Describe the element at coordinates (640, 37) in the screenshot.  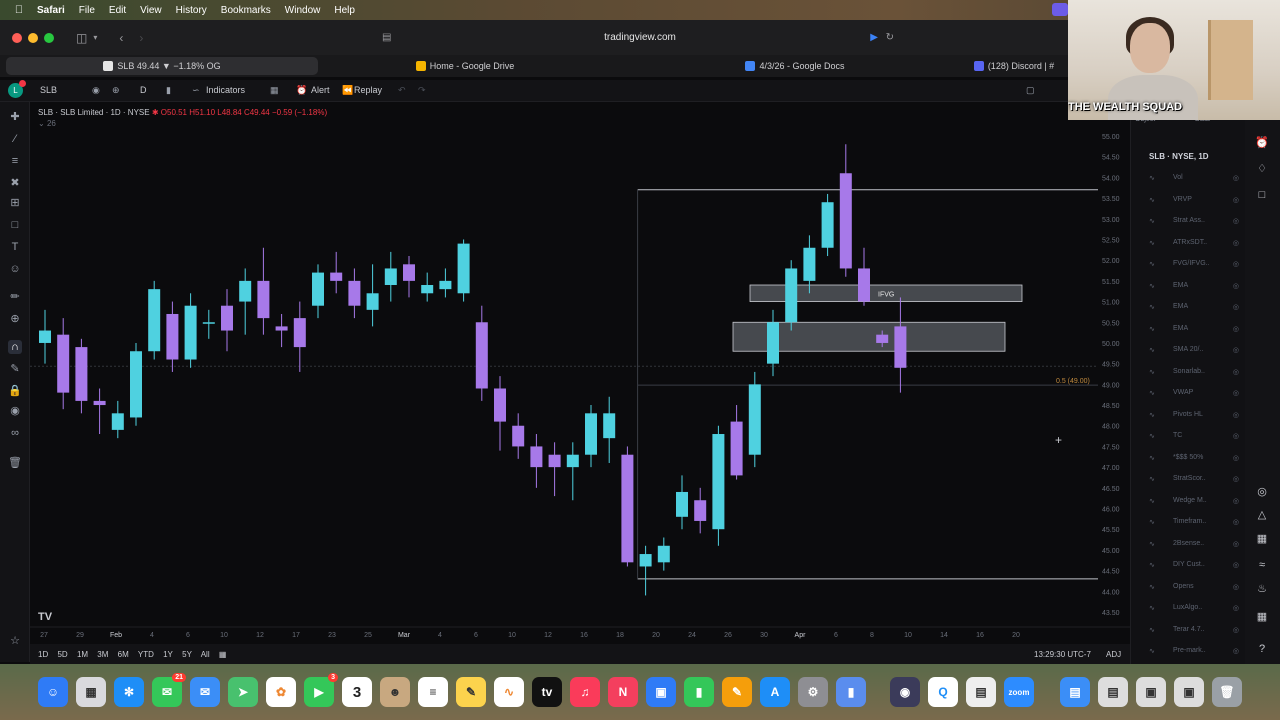
I see `address-bar: ▤ tradingview.com ▶ ↻` at that location.